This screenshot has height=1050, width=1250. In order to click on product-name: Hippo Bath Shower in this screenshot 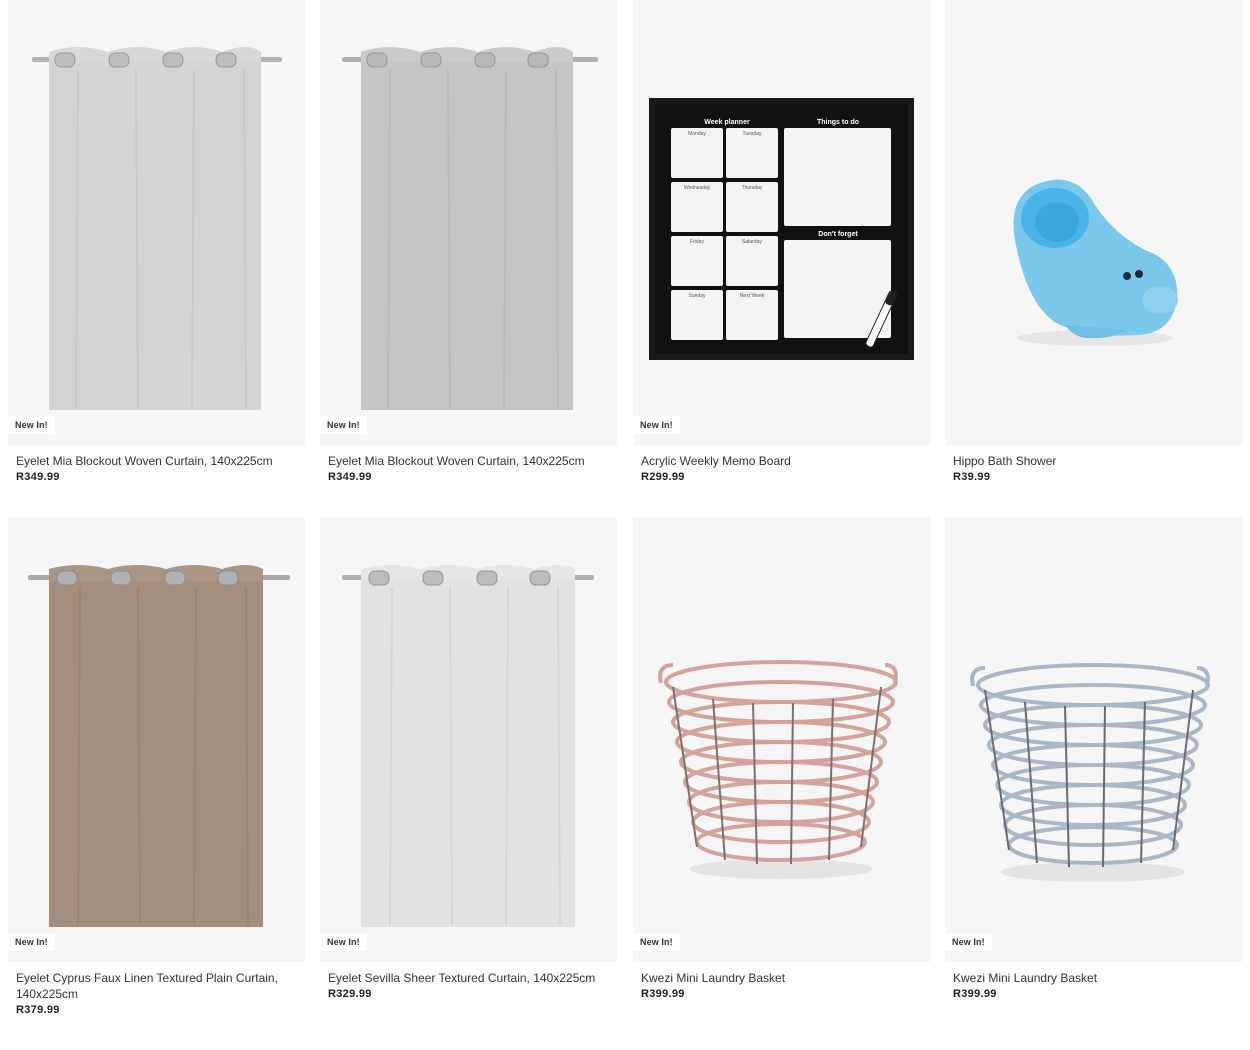, I will do `click(1093, 461)`.